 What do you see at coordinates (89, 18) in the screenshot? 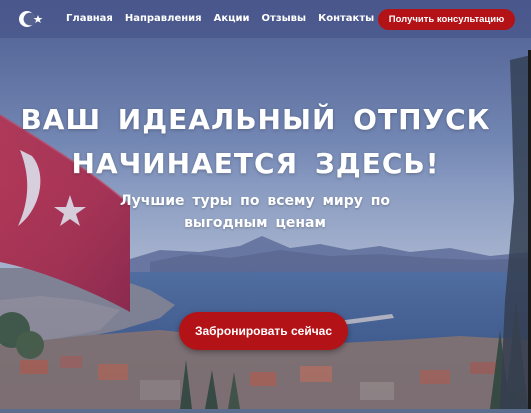
I see `nav-link-home: Главная` at bounding box center [89, 18].